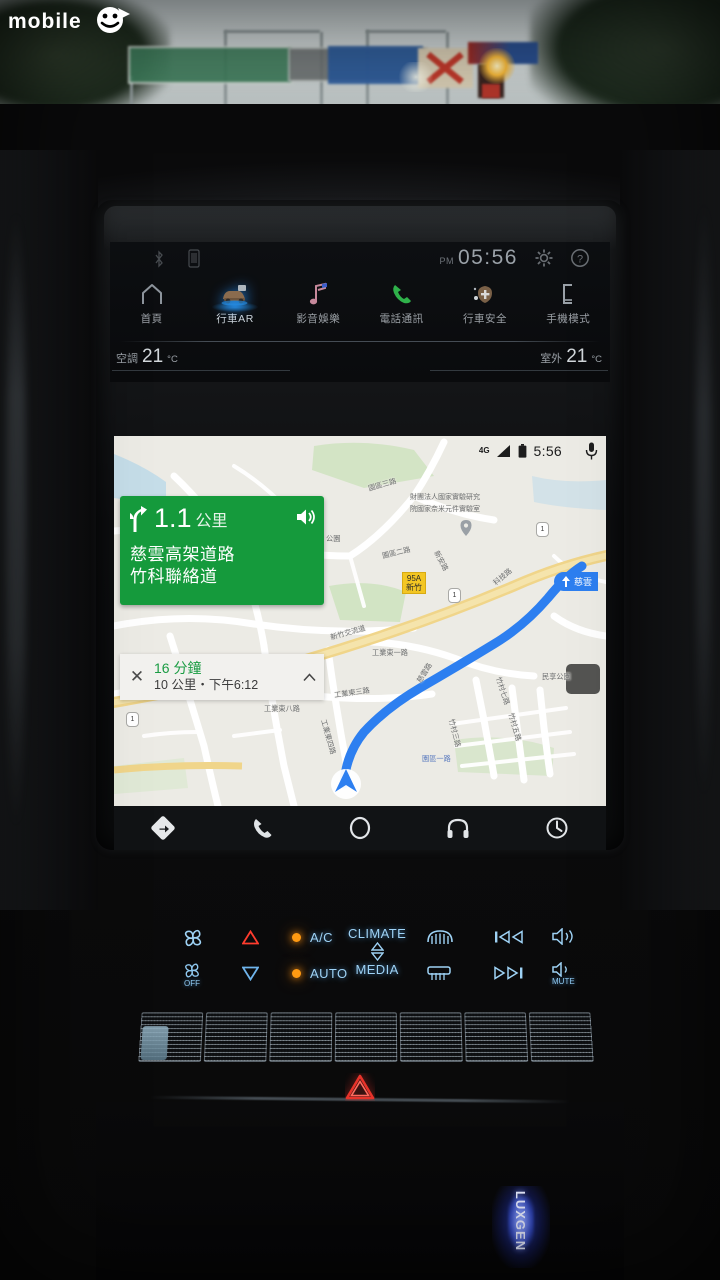  What do you see at coordinates (329, 973) in the screenshot?
I see `auto-label: AUTO` at bounding box center [329, 973].